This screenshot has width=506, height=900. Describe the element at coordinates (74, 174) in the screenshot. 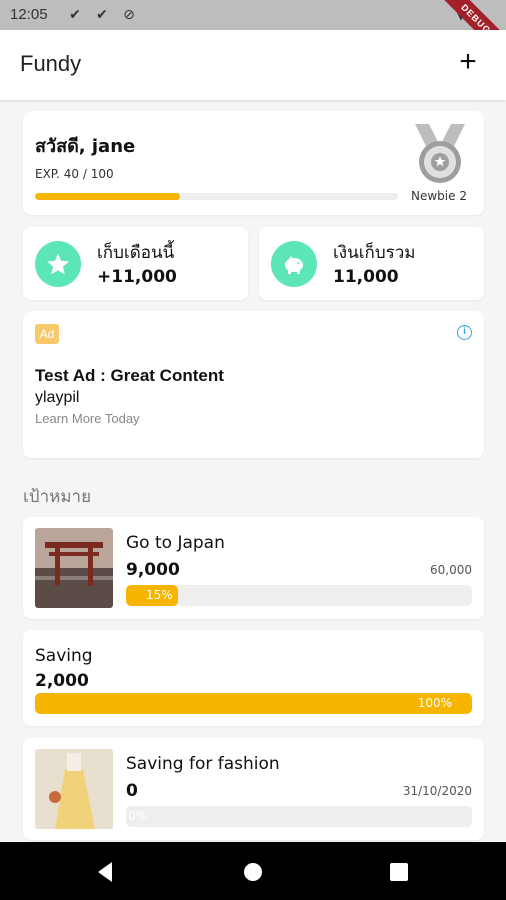

I see `exp-text: EXP. 40 / 100` at that location.